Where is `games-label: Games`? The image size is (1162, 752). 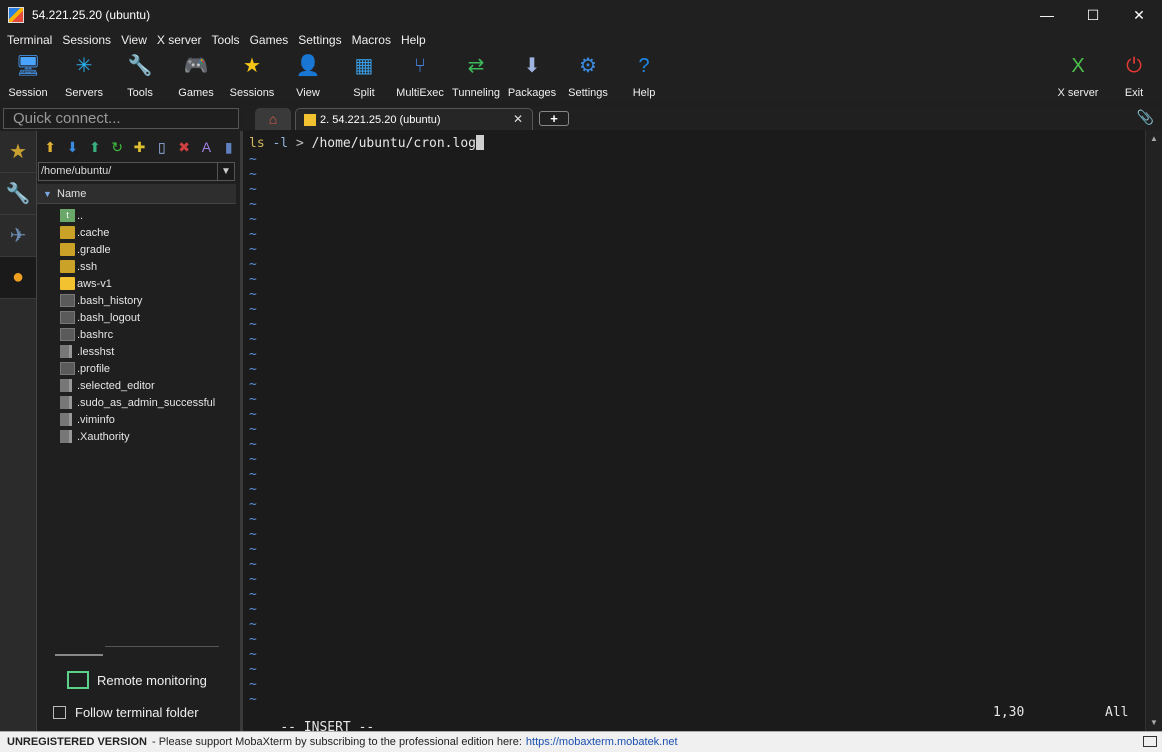
games-label: Games is located at coordinates (196, 93).